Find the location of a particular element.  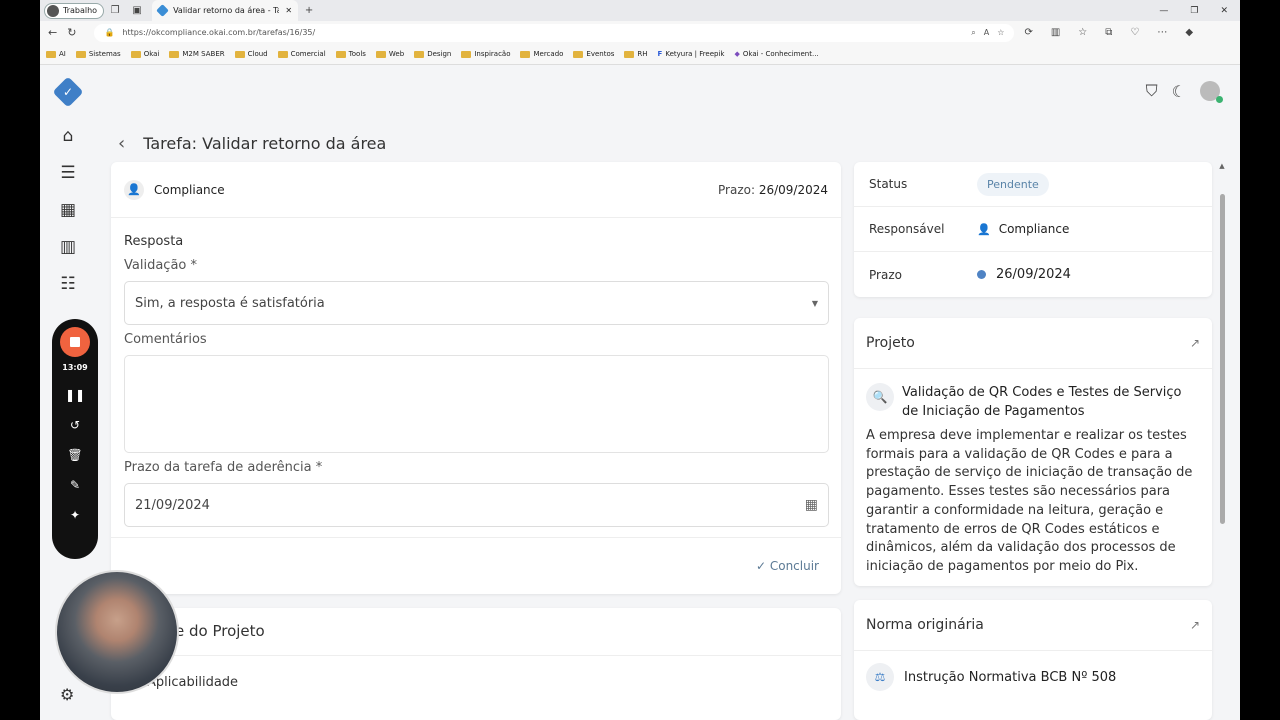

columns-icon: ▥ is located at coordinates (68, 247).